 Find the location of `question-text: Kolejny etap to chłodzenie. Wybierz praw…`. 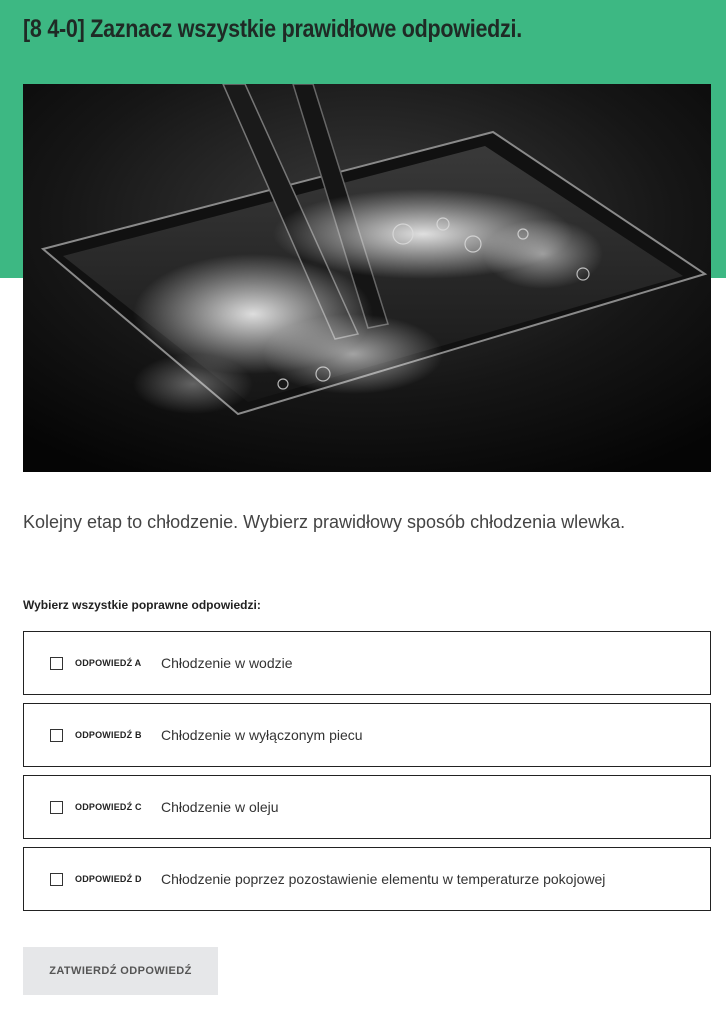

question-text: Kolejny etap to chłodzenie. Wybierz praw… is located at coordinates (324, 522).